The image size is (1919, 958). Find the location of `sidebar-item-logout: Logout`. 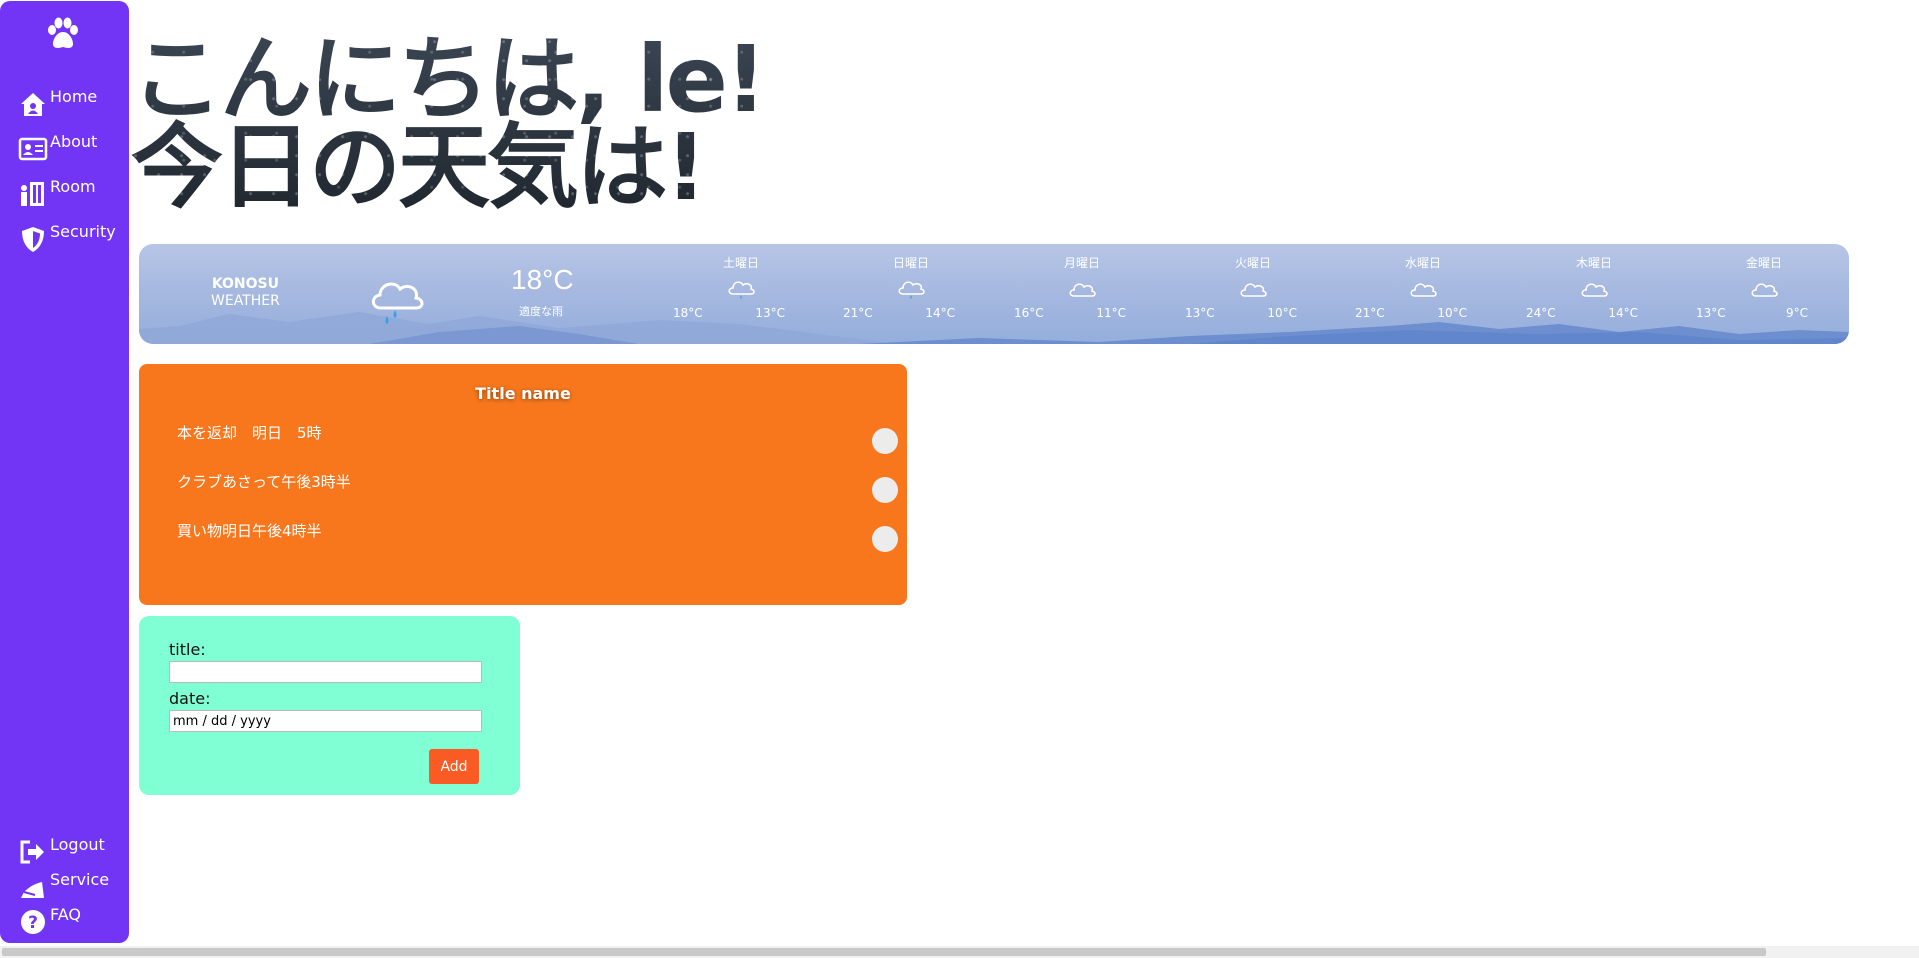

sidebar-item-logout: Logout is located at coordinates (61, 851).